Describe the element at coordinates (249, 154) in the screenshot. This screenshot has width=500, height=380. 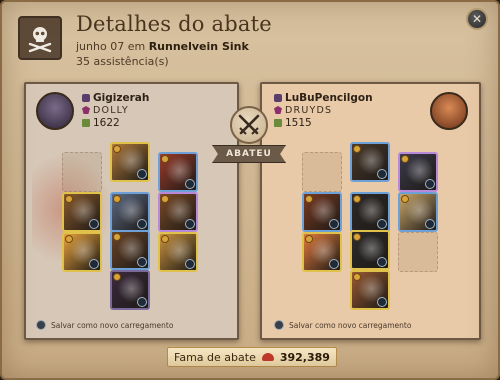
I see `kill-result-label: ABATEU` at that location.